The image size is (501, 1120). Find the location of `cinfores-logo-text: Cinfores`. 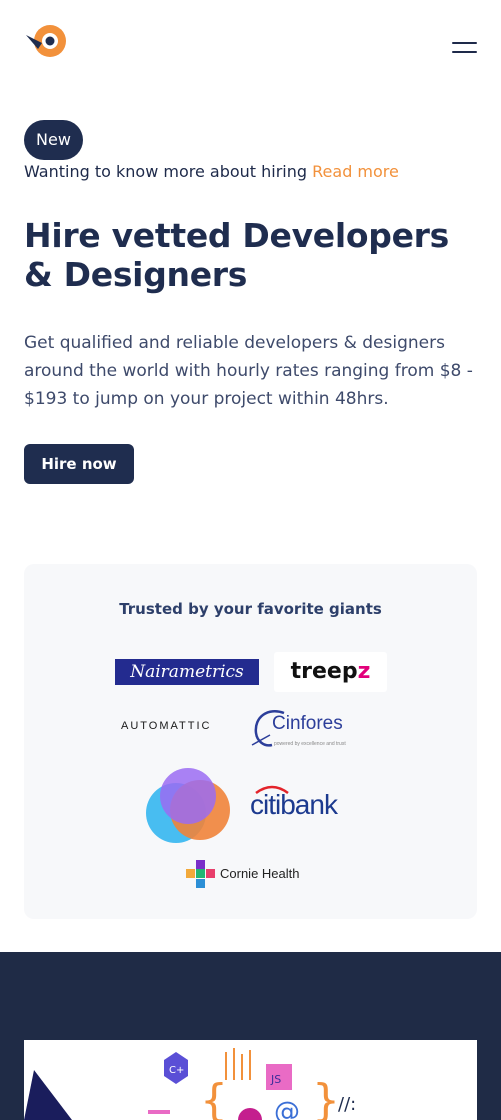

cinfores-logo-text: Cinfores is located at coordinates (307, 723).